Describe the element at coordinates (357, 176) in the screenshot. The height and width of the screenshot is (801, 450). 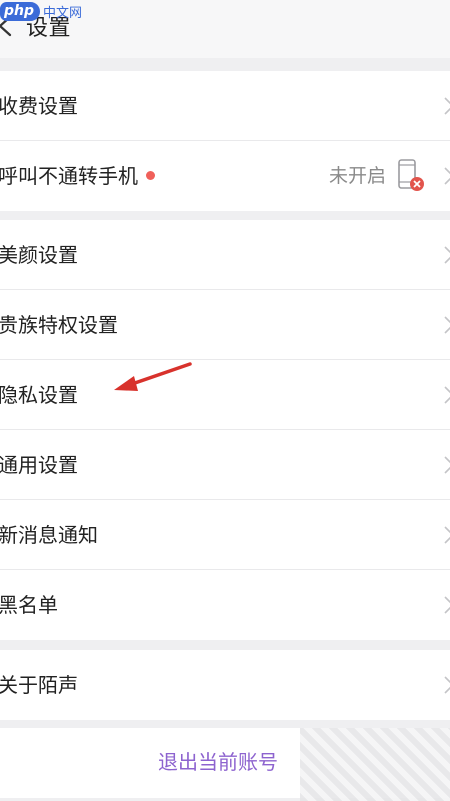
I see `call-forward-status: 未开启` at that location.